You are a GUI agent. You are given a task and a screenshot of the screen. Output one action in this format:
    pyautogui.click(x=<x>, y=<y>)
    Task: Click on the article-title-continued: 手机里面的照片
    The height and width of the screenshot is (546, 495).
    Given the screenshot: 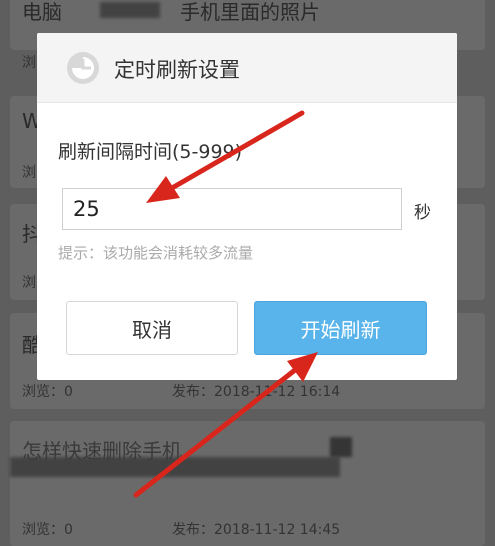 What is the action you would take?
    pyautogui.click(x=250, y=12)
    